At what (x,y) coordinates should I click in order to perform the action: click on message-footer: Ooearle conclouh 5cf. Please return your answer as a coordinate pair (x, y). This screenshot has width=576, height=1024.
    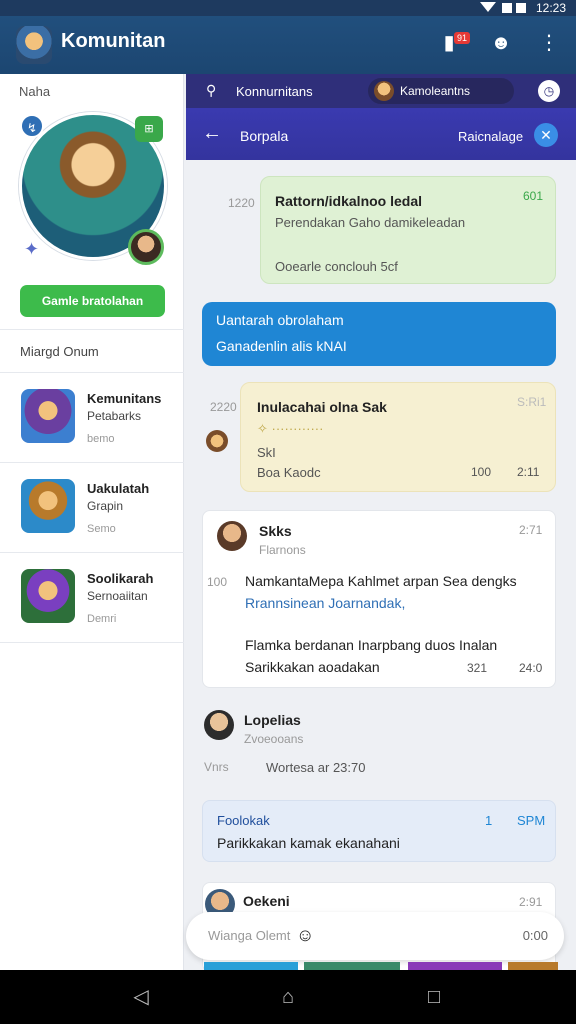
    Looking at the image, I should click on (336, 266).